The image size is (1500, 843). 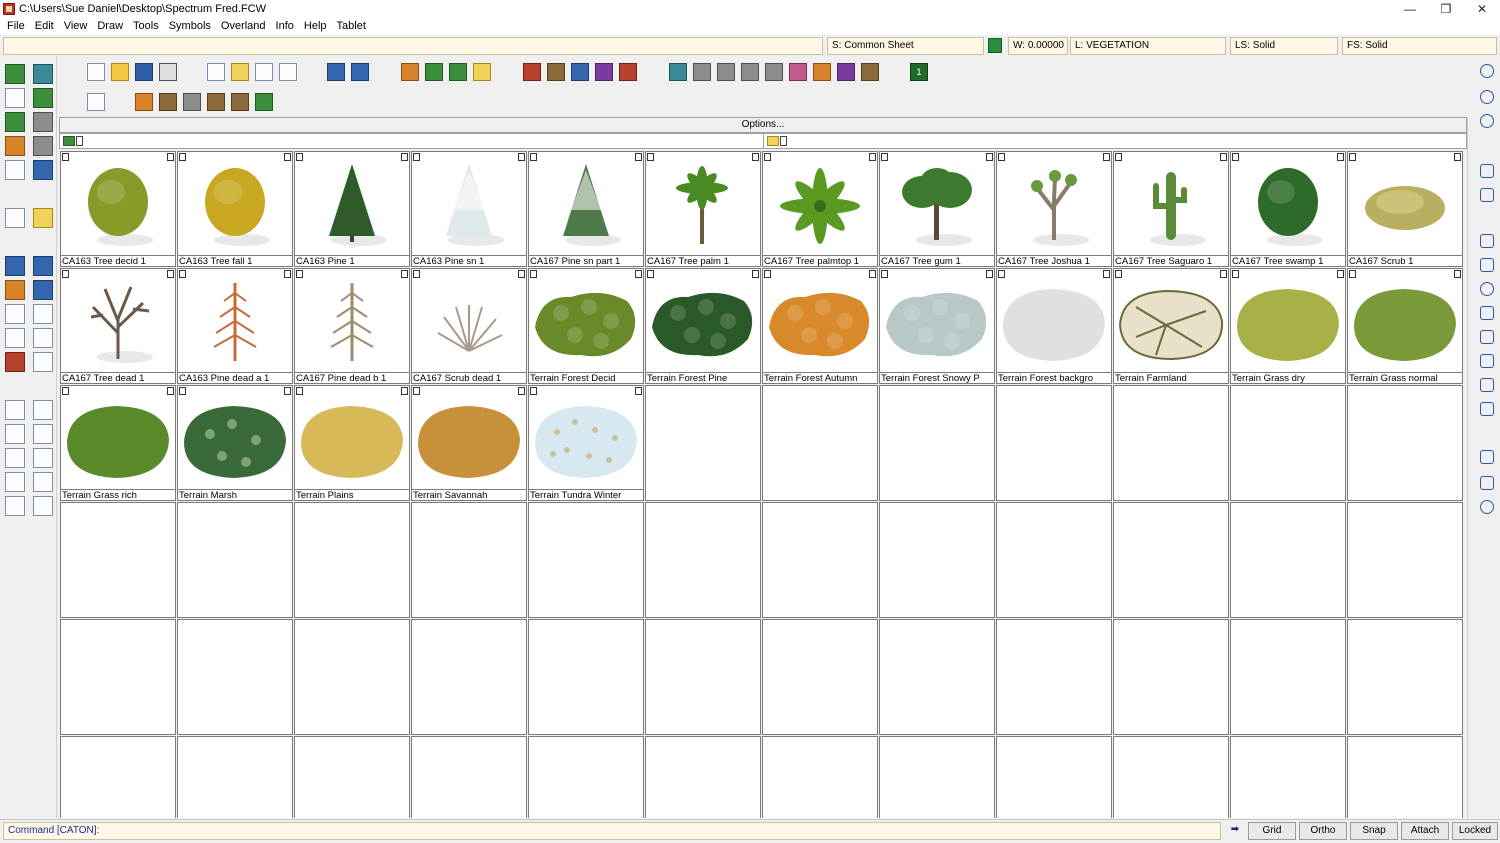 What do you see at coordinates (905, 46) in the screenshot?
I see `sheet-field: S: Common Sheet` at bounding box center [905, 46].